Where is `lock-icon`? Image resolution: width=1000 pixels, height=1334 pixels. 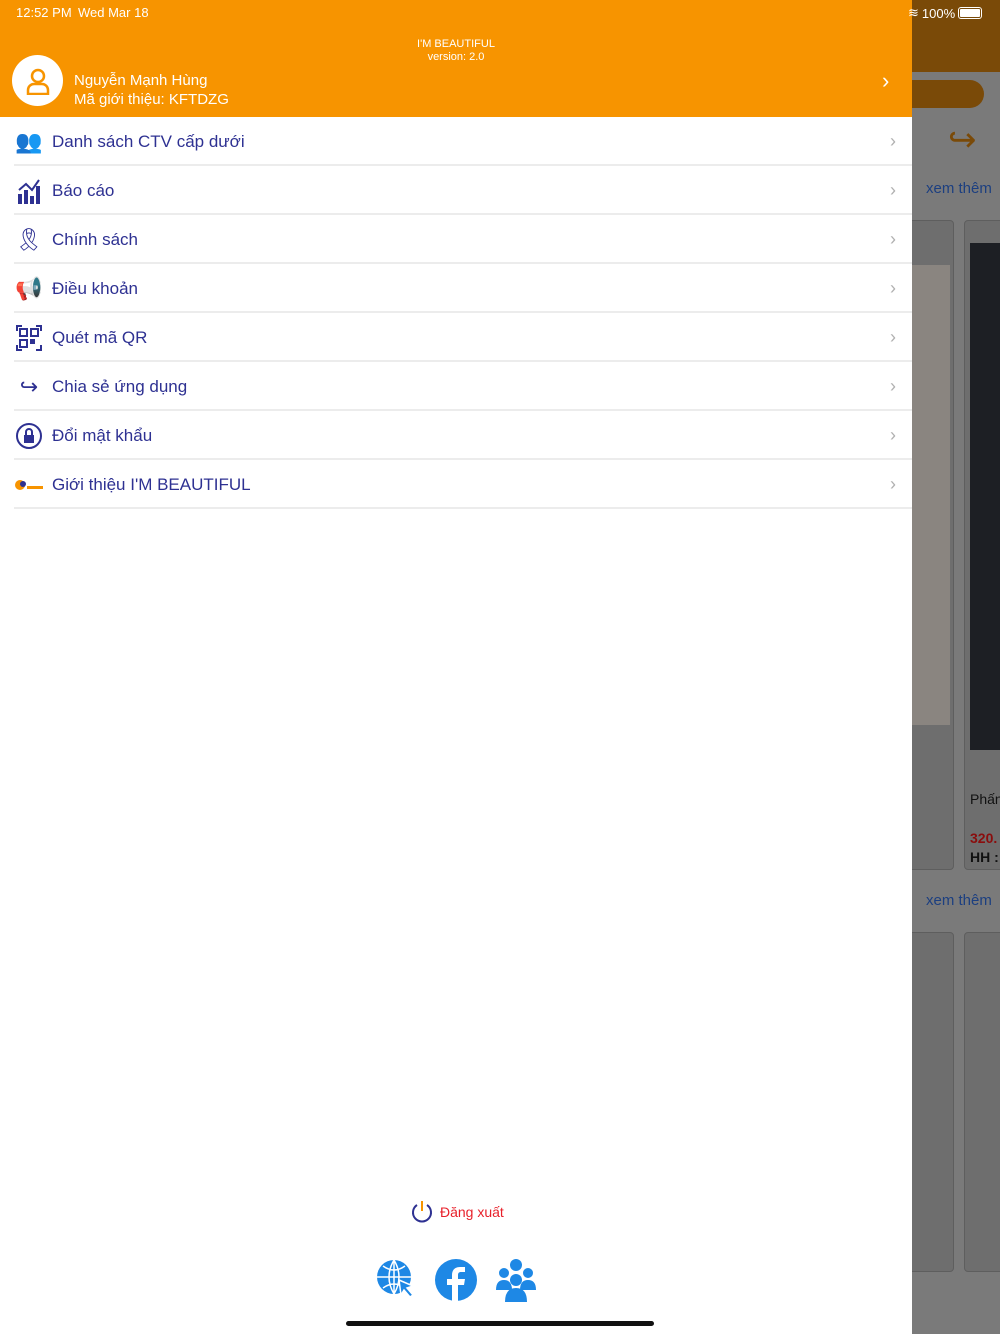
lock-icon is located at coordinates (29, 436).